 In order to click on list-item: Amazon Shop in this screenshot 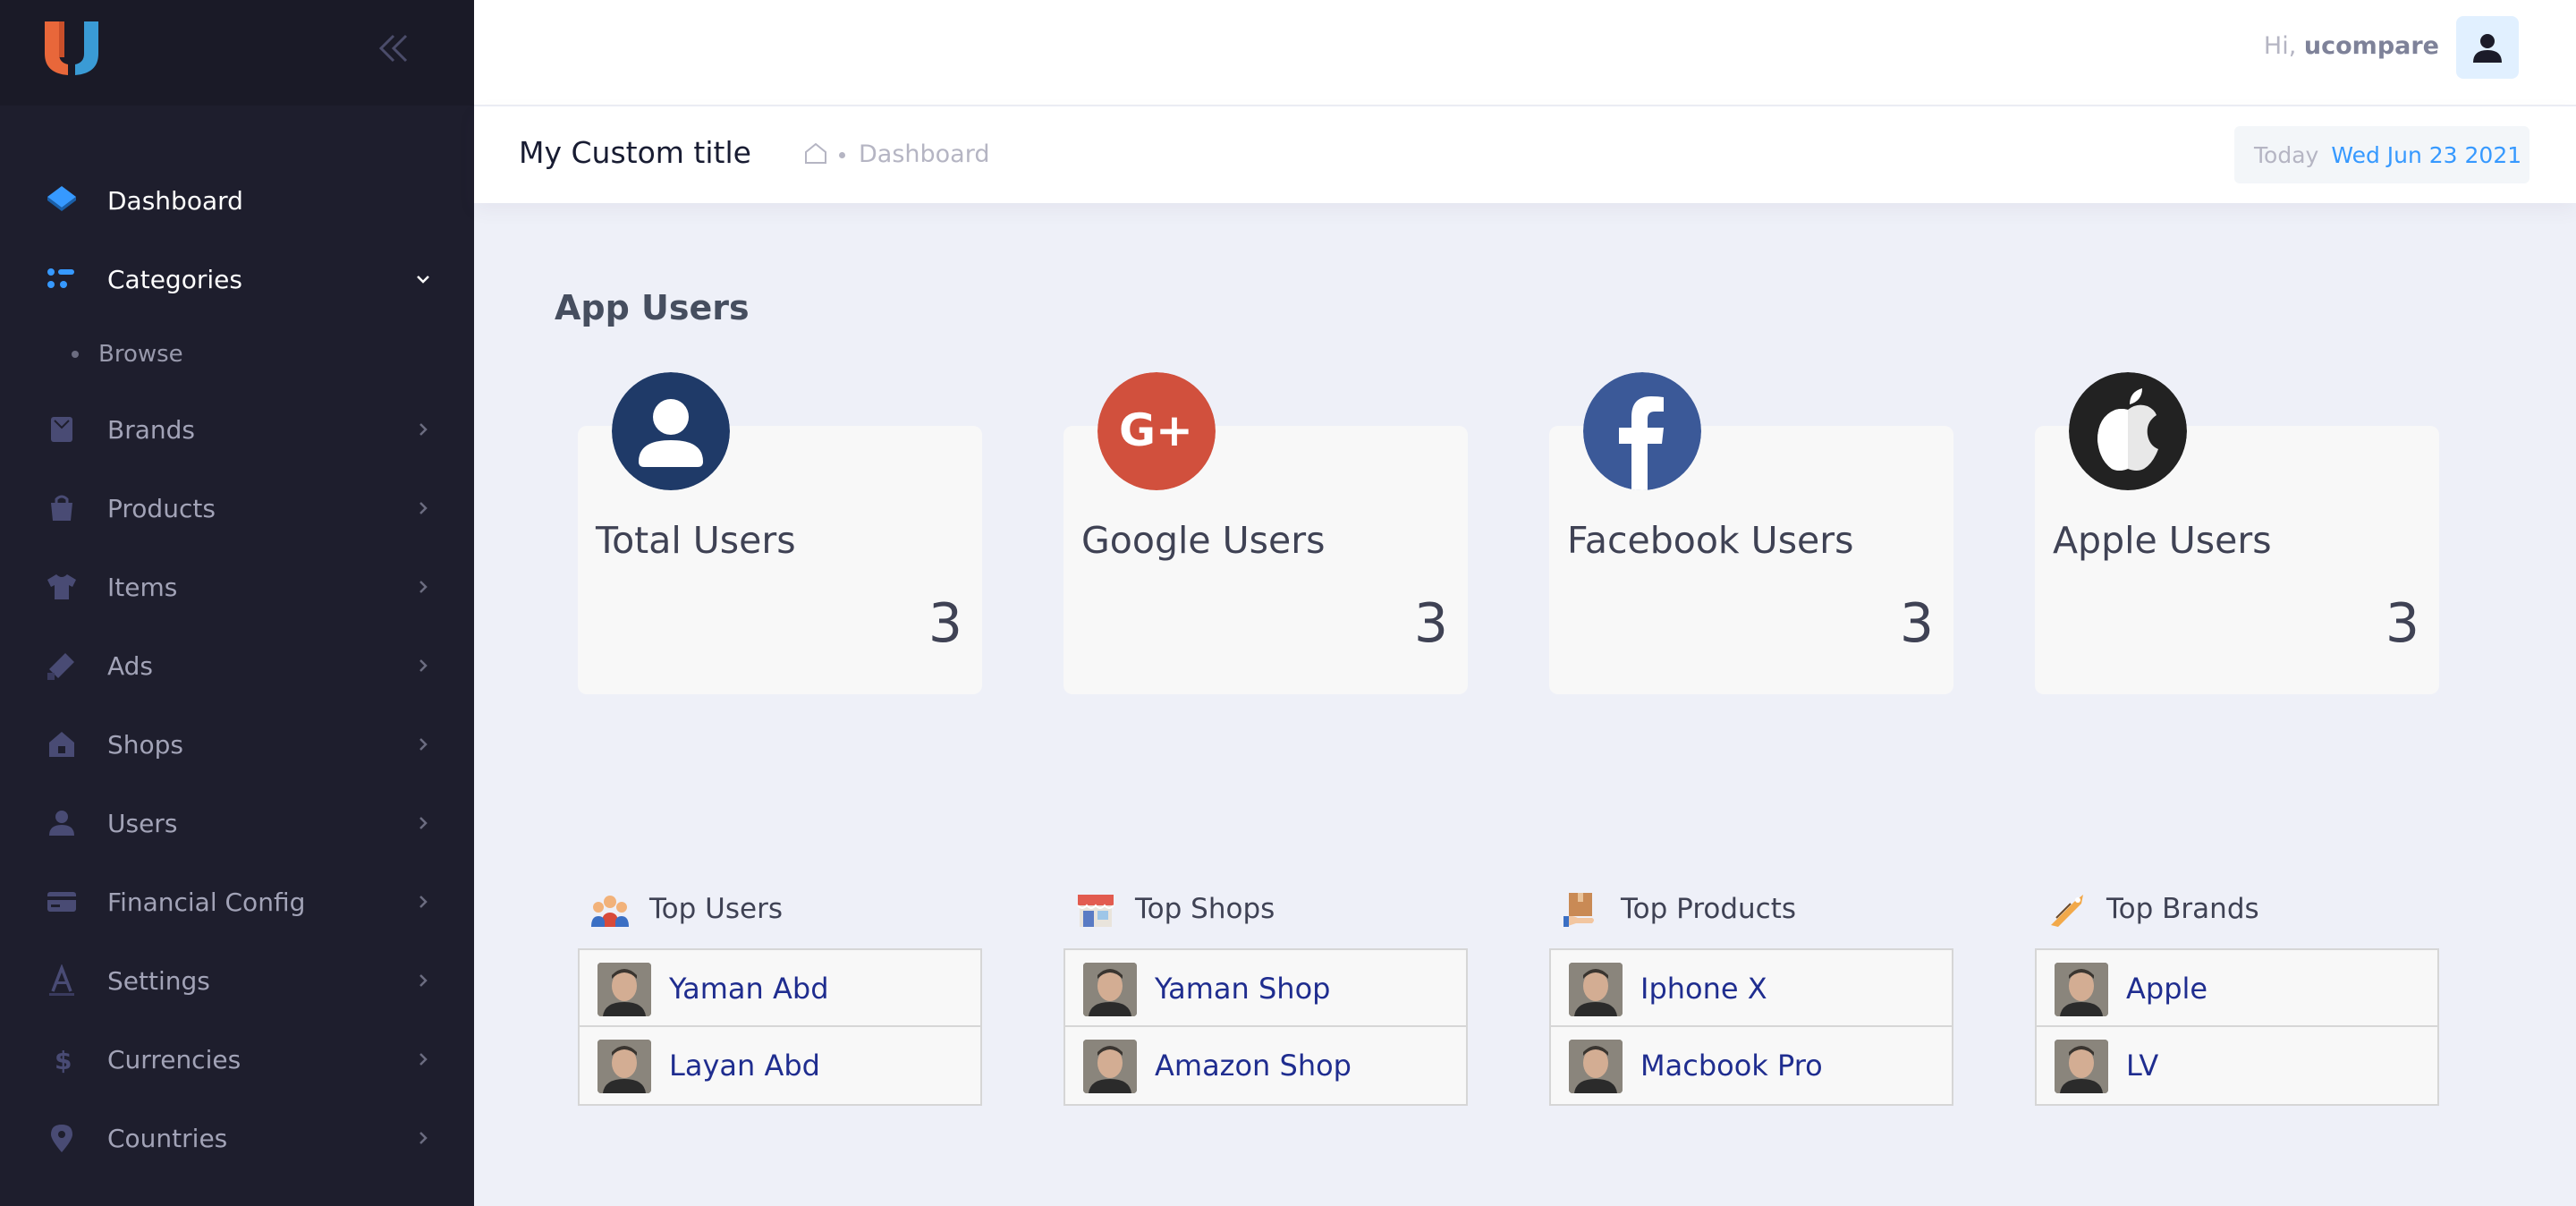, I will do `click(1265, 1065)`.